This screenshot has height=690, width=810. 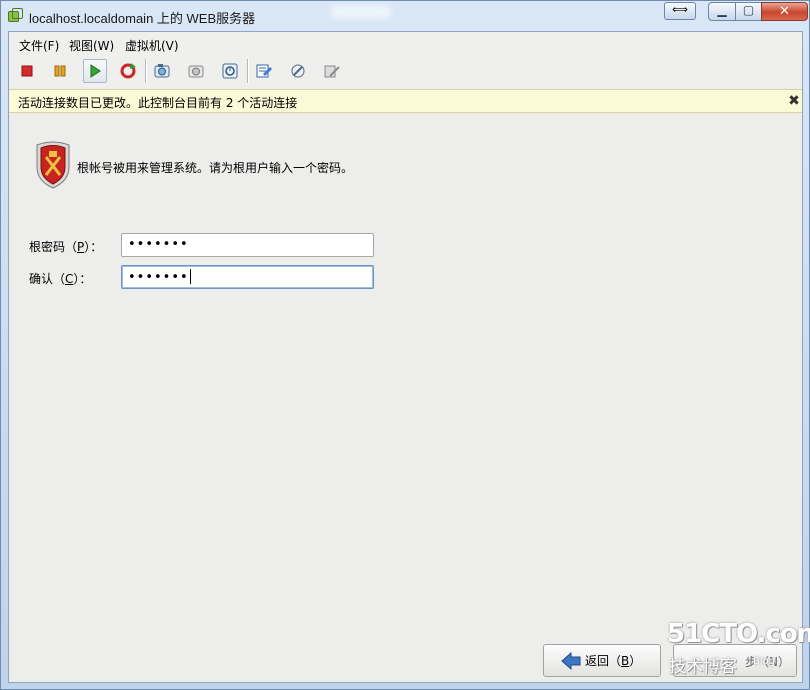 I want to click on password-prompt: 根帐号被用来管理系统。请为根用户输入一个密码。, so click(x=215, y=168).